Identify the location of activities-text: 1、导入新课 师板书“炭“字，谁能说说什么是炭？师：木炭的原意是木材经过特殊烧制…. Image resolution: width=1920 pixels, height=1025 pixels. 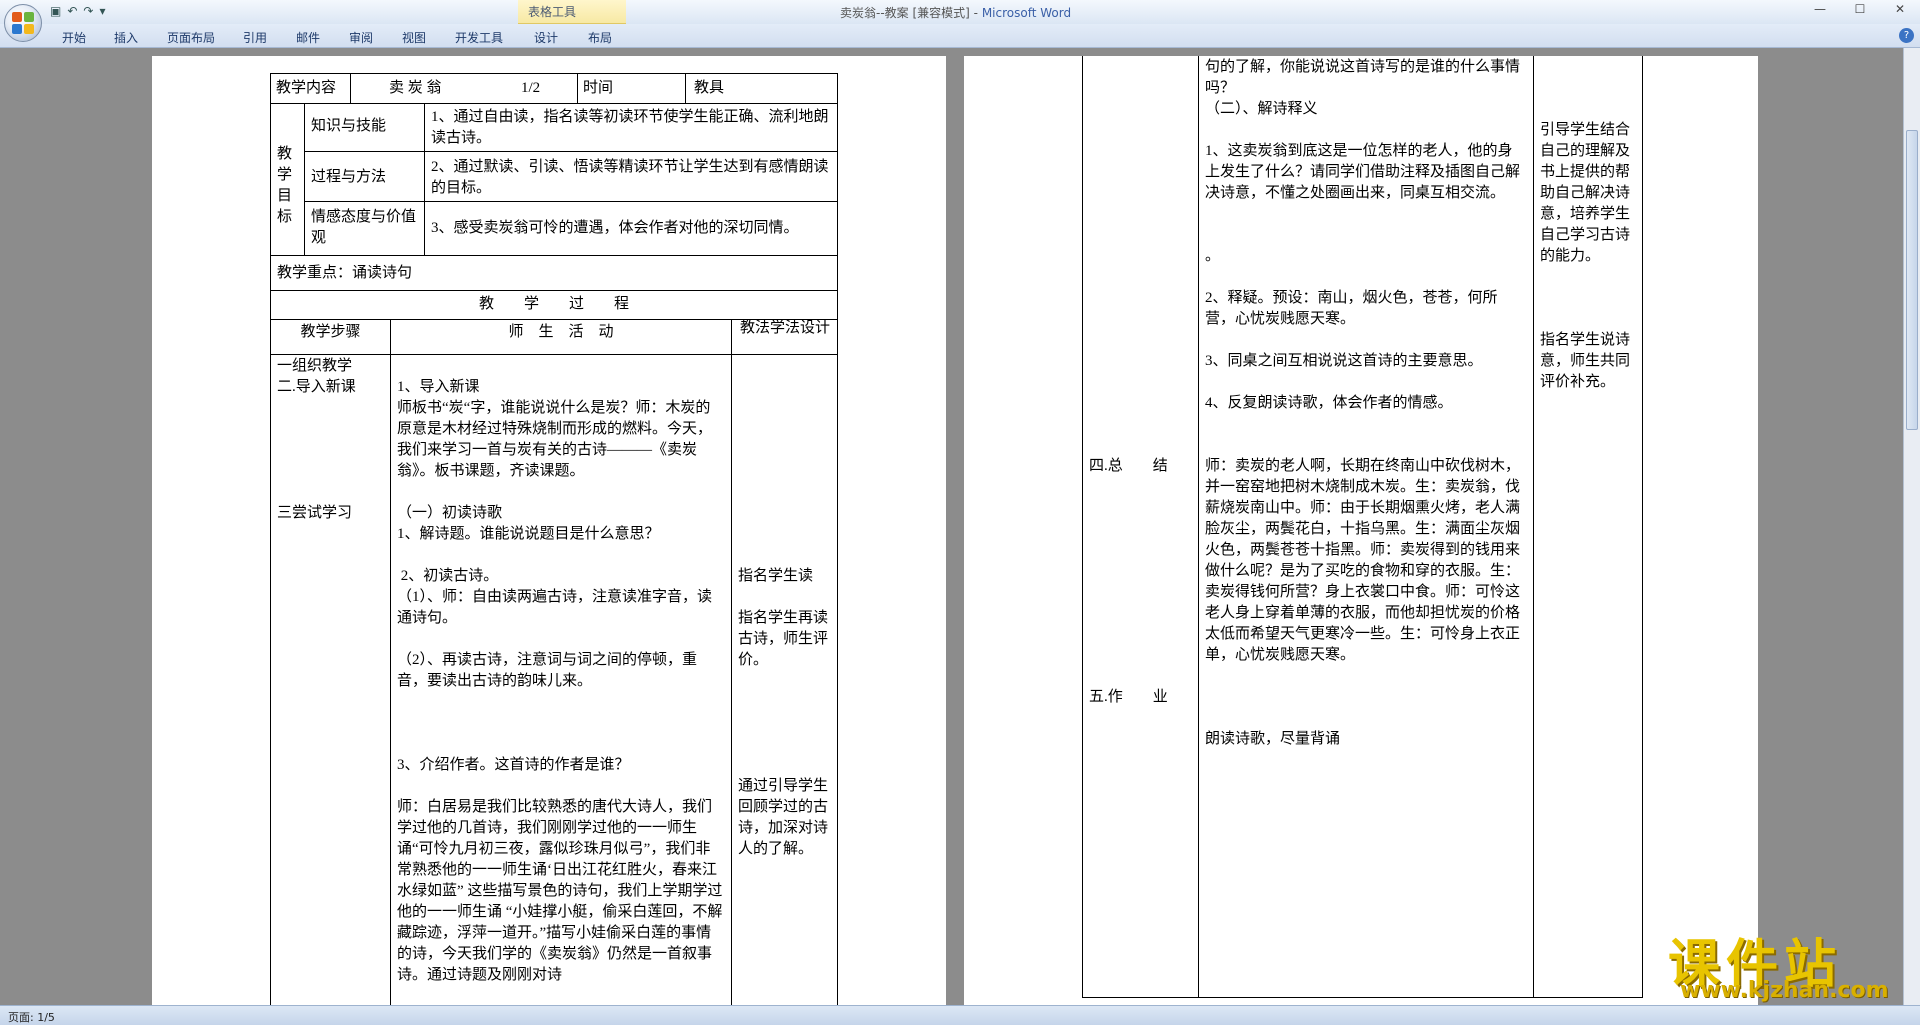
(560, 681).